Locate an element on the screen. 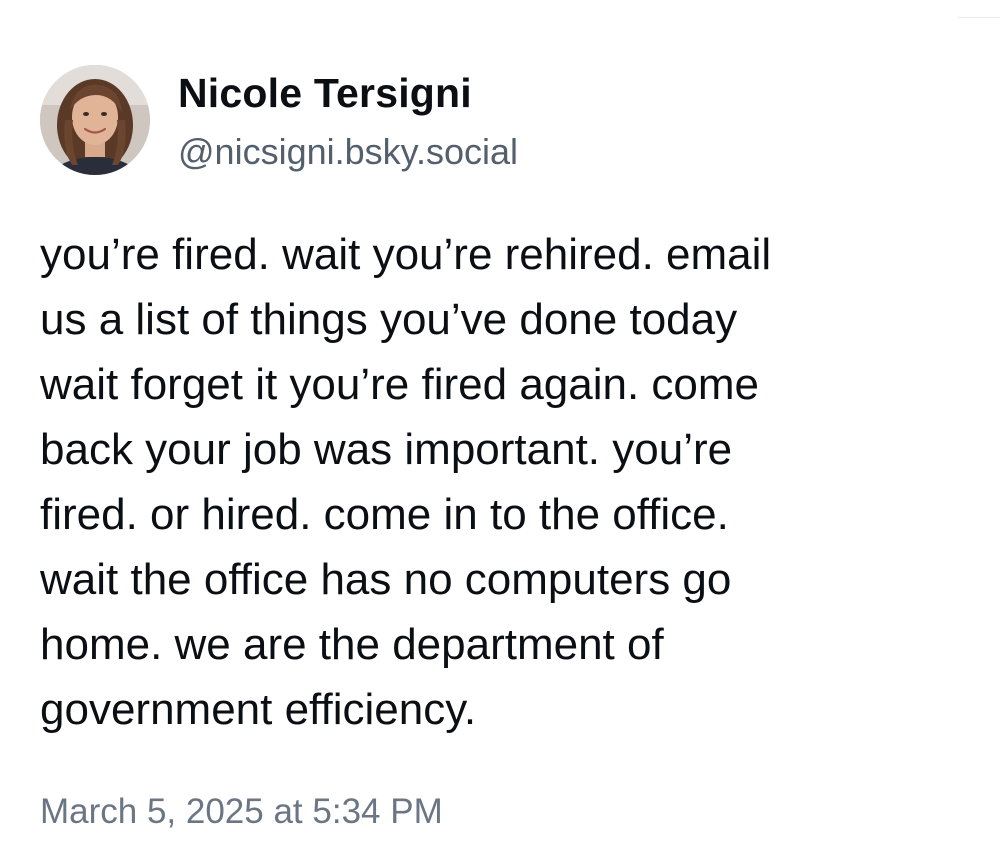 The height and width of the screenshot is (863, 1000). author-handle: @nicsigni.bsky.social is located at coordinates (348, 152).